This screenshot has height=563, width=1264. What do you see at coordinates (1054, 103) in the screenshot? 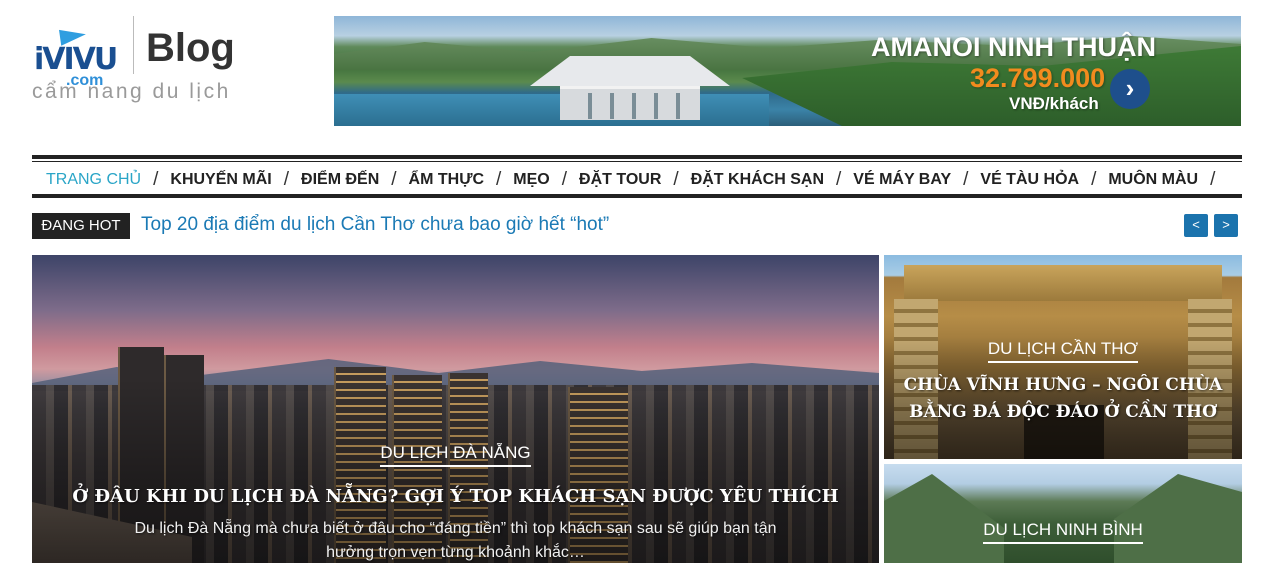
I see `banner-price-unit: VNĐ/khách` at bounding box center [1054, 103].